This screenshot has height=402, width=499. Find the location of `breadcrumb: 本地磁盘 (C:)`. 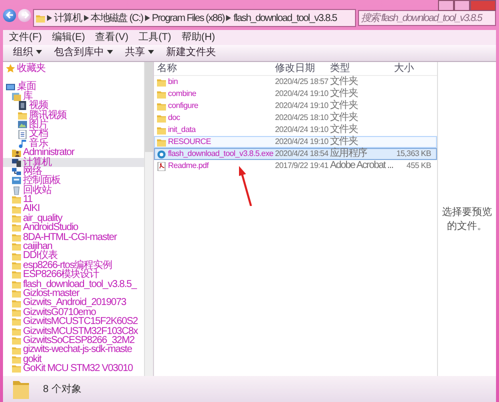

breadcrumb: 本地磁盘 (C:) is located at coordinates (116, 18).